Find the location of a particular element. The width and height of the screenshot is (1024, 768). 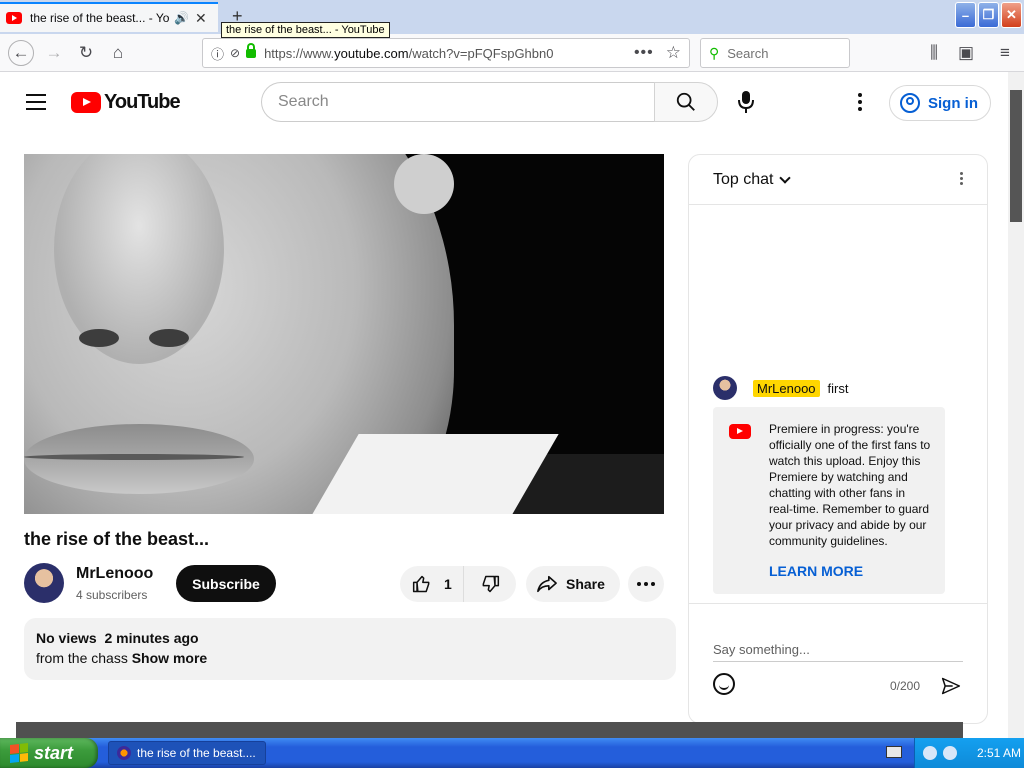

mic-icon is located at coordinates (746, 102).